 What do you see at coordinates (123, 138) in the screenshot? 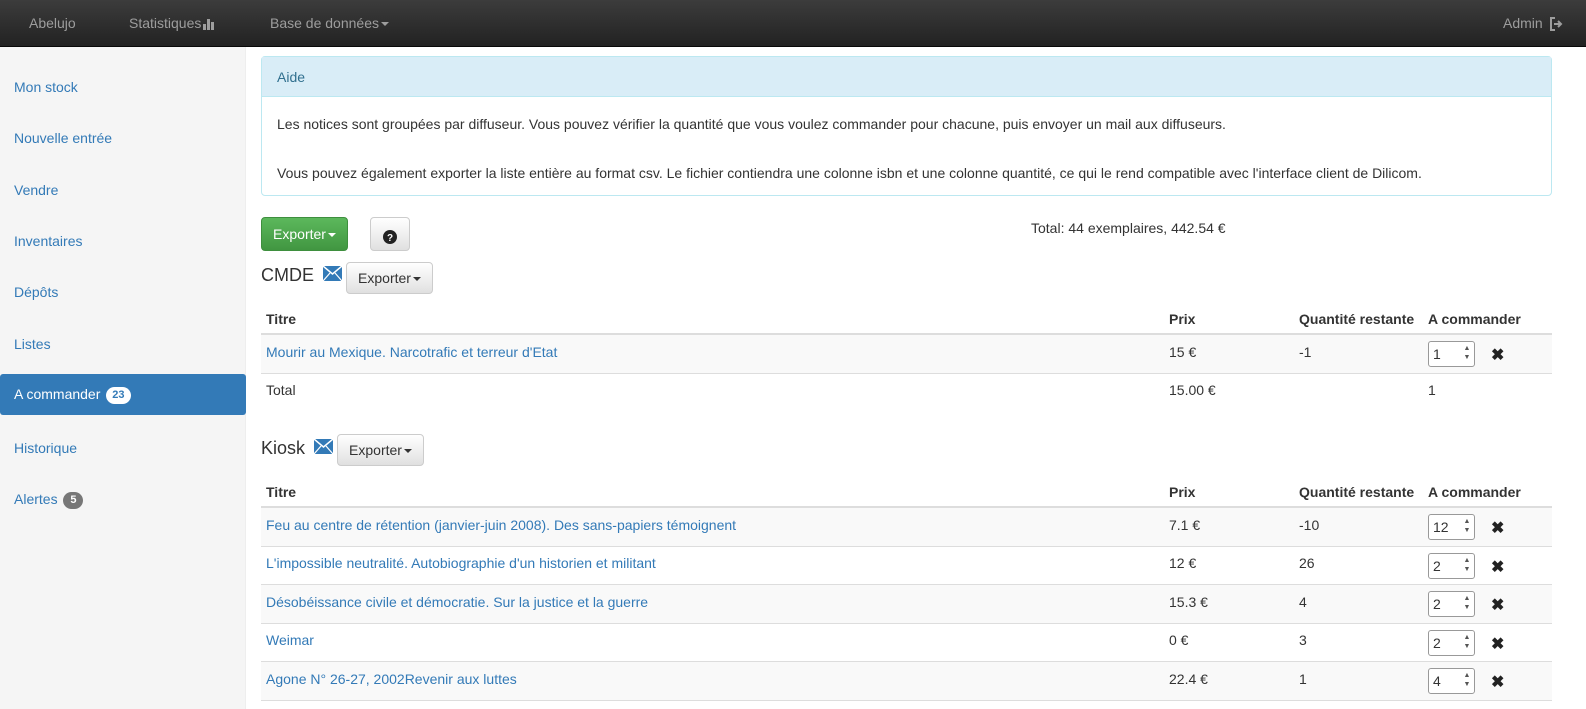
I see `sidebar-item-new-entry: Nouvelle entrée` at bounding box center [123, 138].